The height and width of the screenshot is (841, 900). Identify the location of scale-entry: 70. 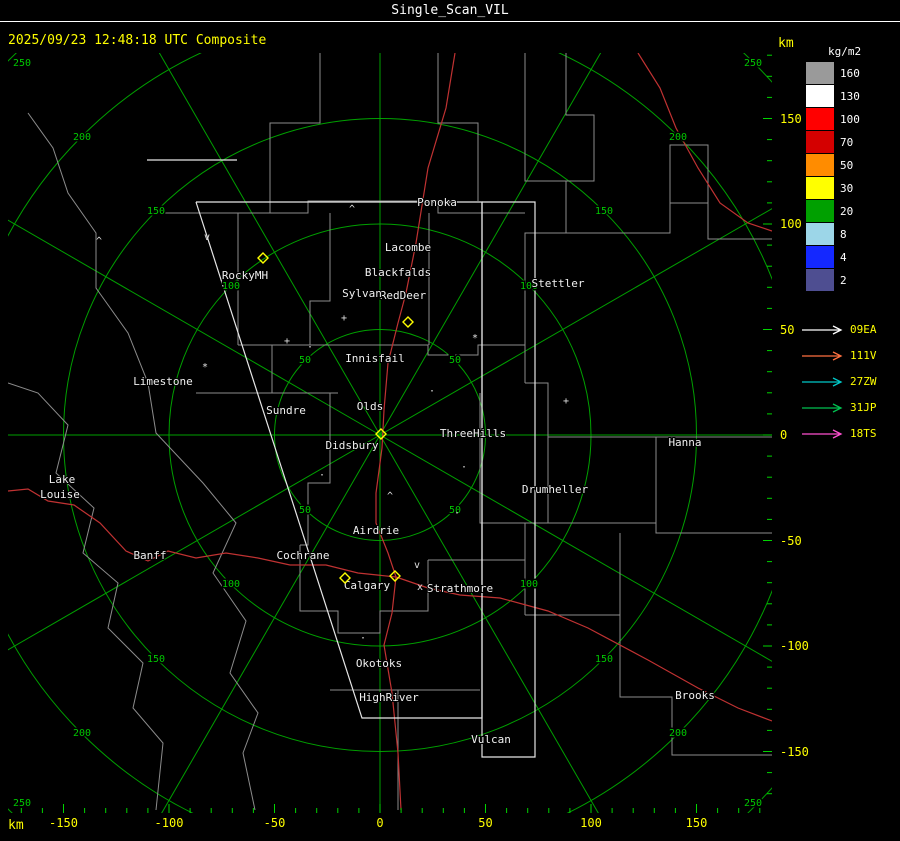
(849, 142).